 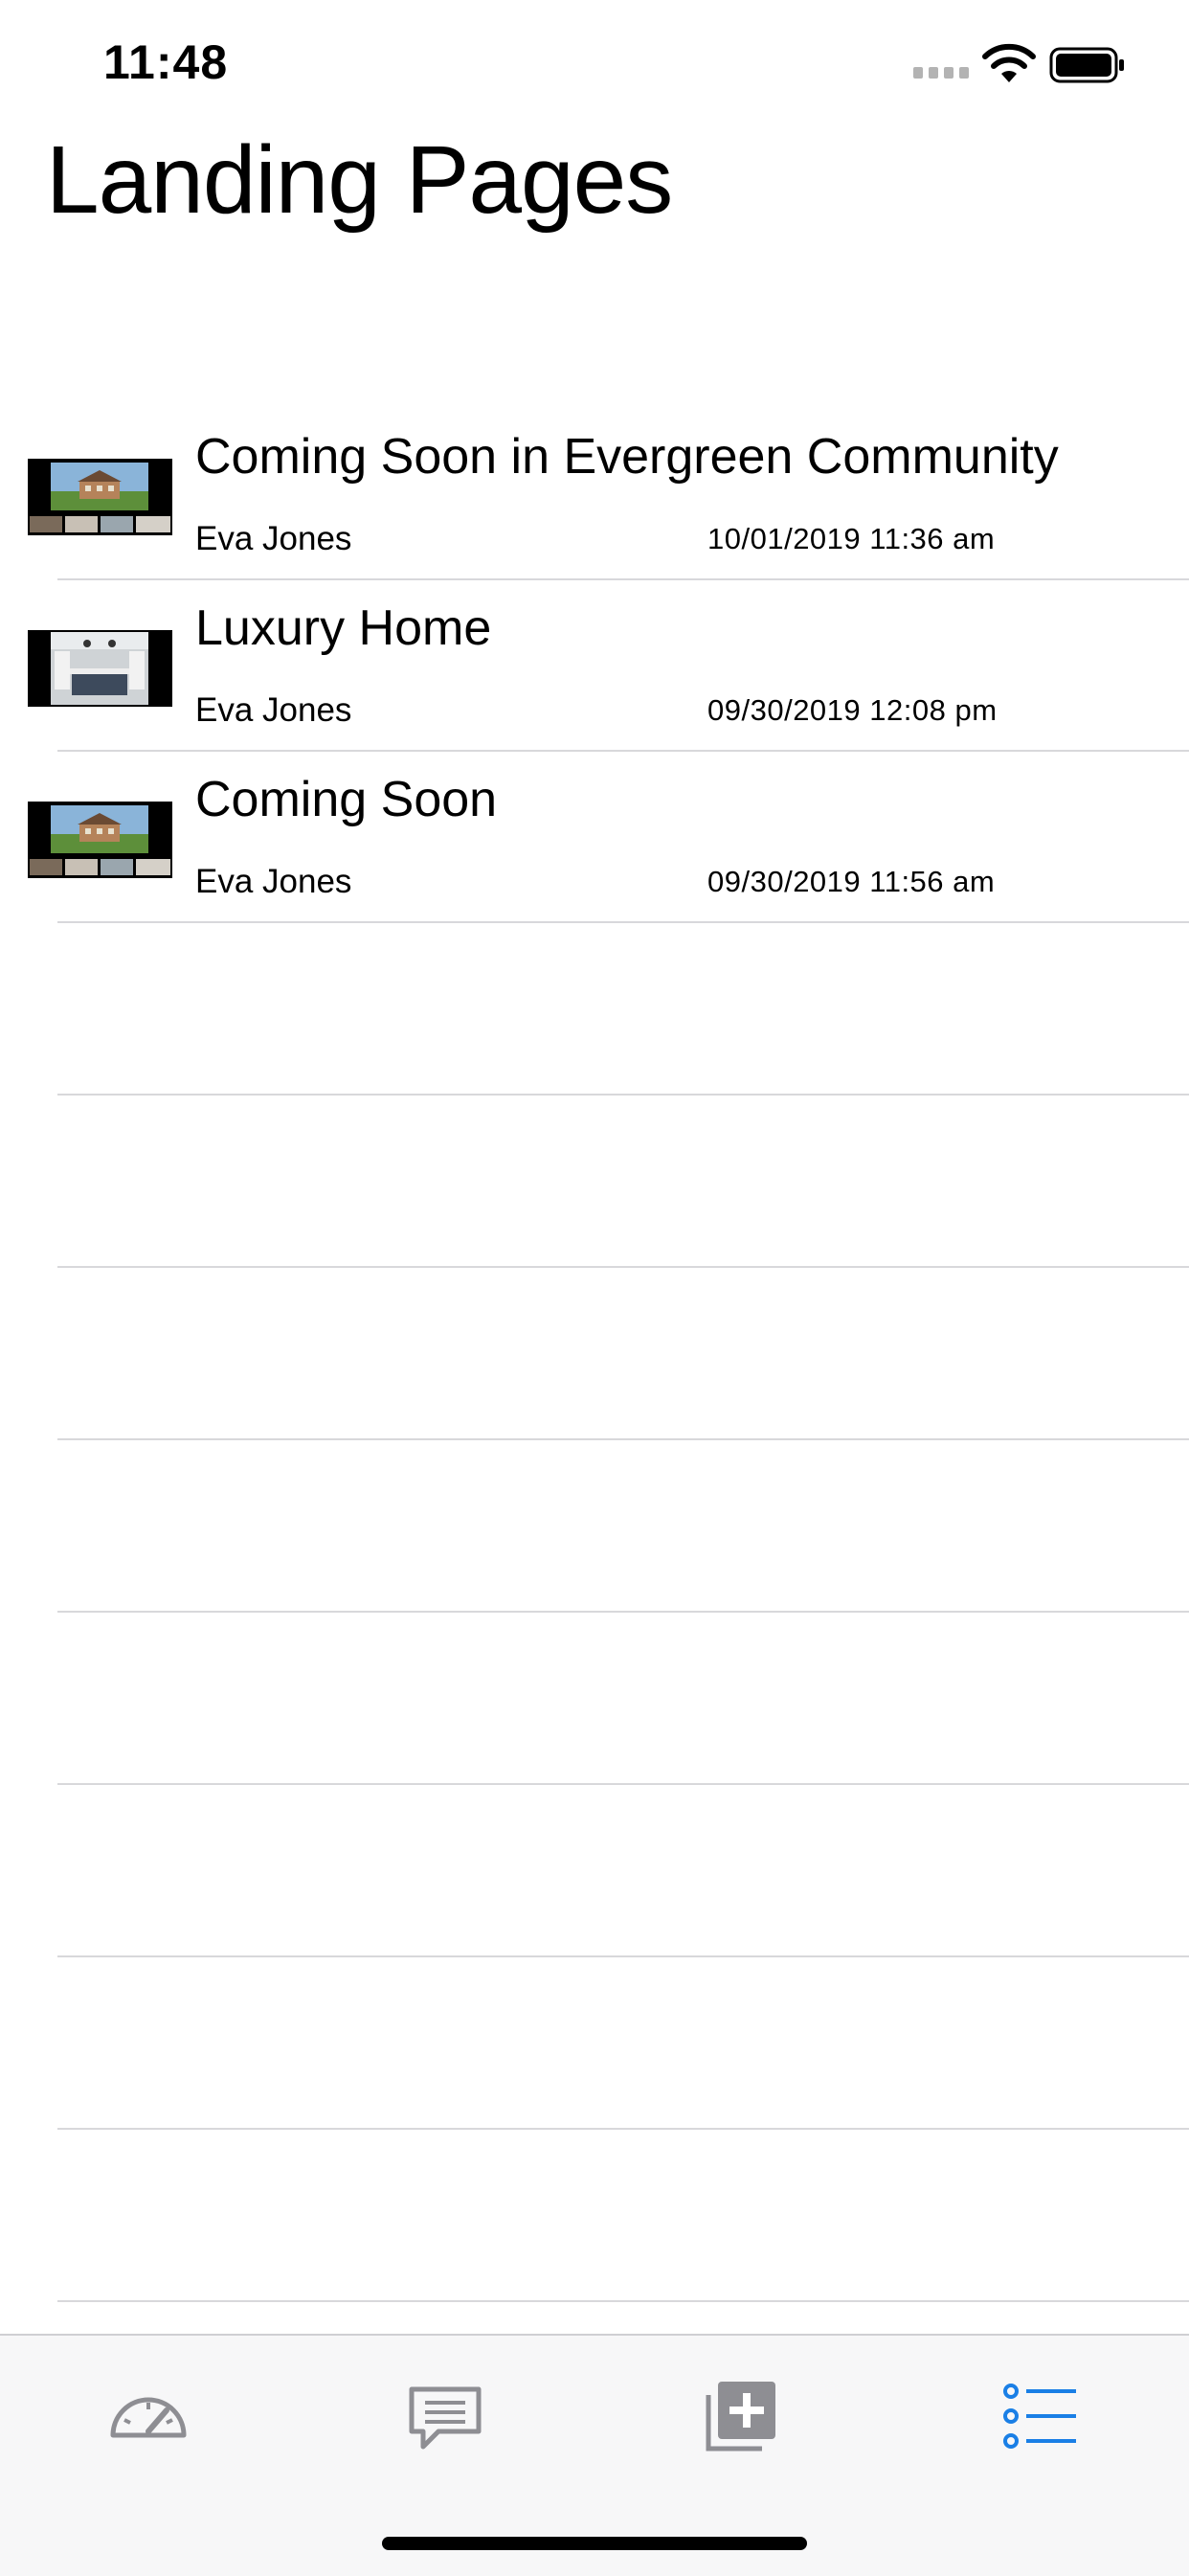 I want to click on tab-add-page, so click(x=742, y=2417).